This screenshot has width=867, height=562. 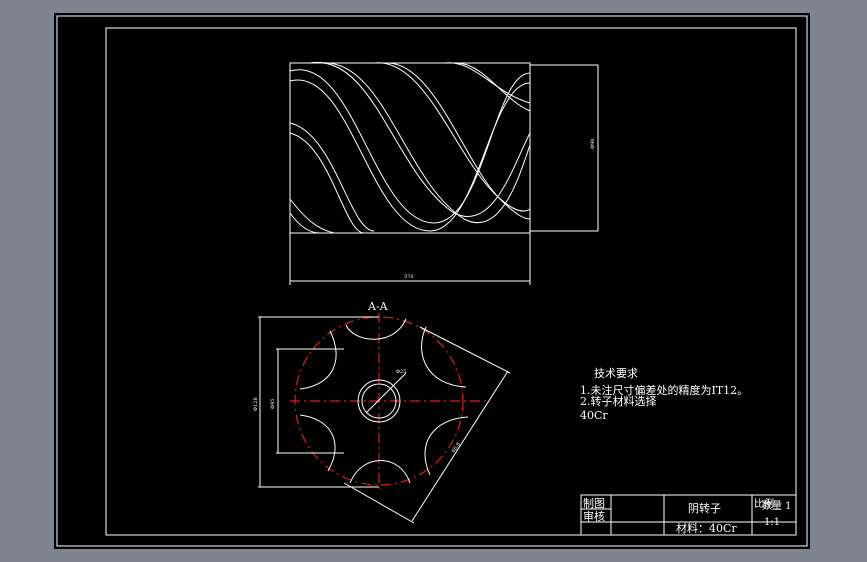 What do you see at coordinates (273, 404) in the screenshot?
I see `dim-b-text: Φ85` at bounding box center [273, 404].